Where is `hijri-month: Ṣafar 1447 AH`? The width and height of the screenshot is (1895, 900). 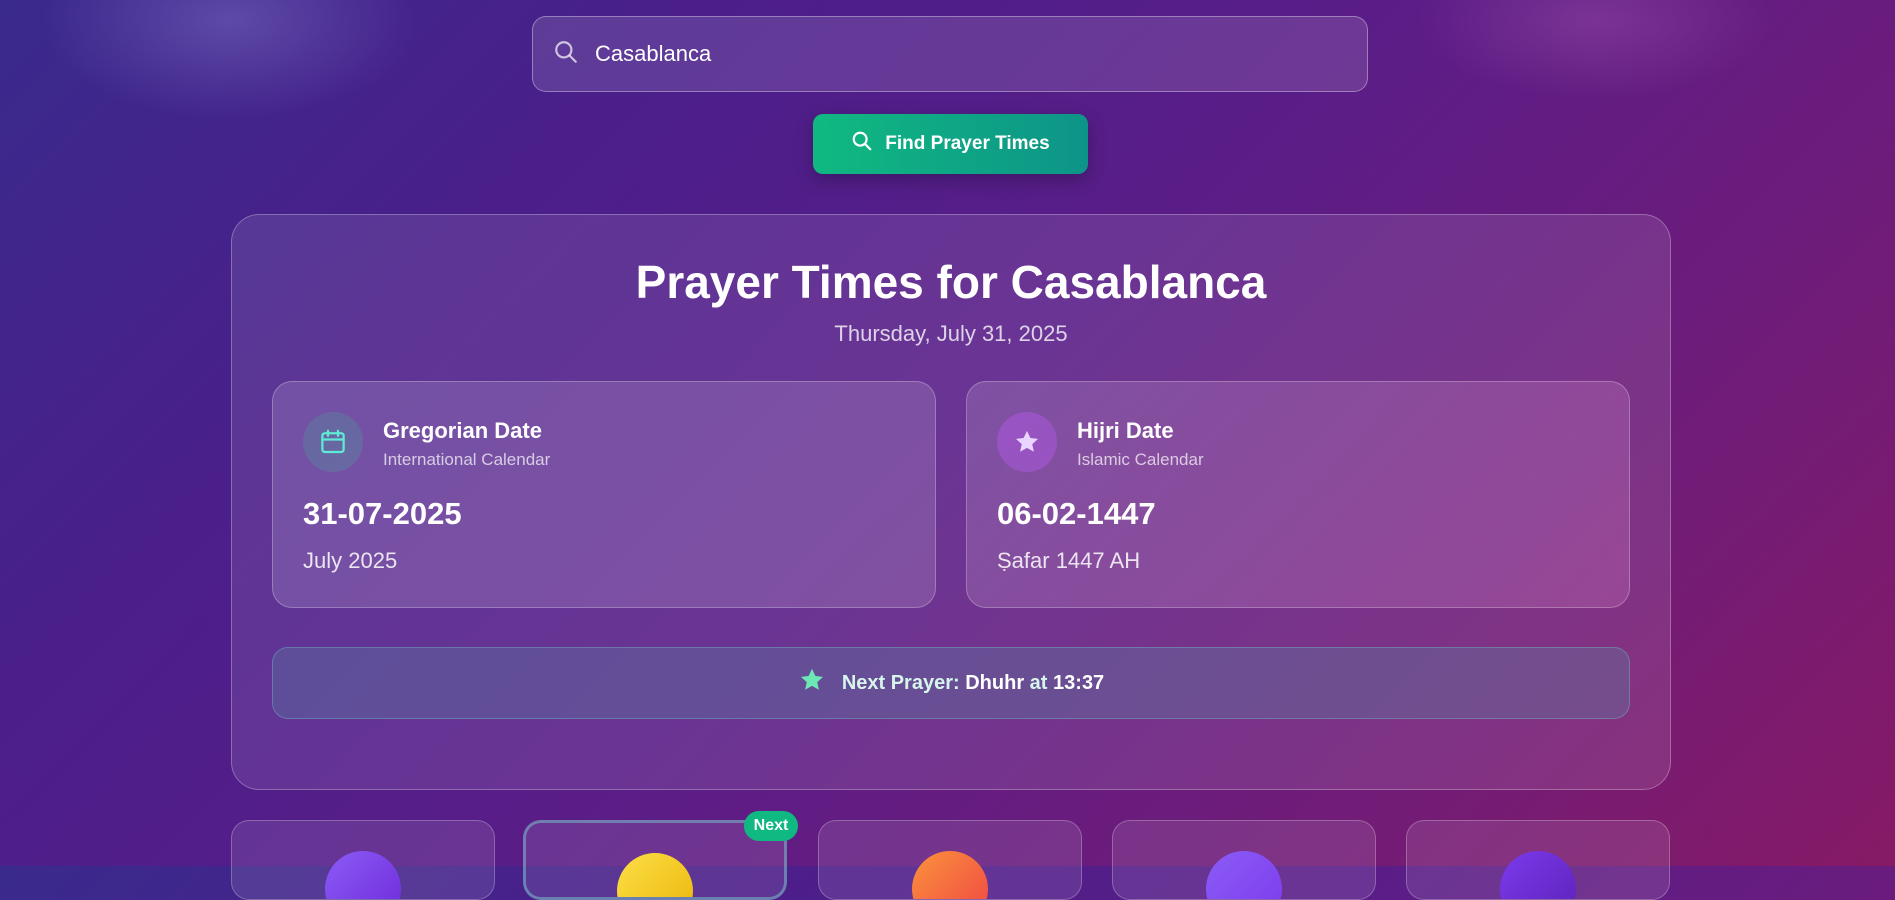
hijri-month: Ṣafar 1447 AH is located at coordinates (1069, 560).